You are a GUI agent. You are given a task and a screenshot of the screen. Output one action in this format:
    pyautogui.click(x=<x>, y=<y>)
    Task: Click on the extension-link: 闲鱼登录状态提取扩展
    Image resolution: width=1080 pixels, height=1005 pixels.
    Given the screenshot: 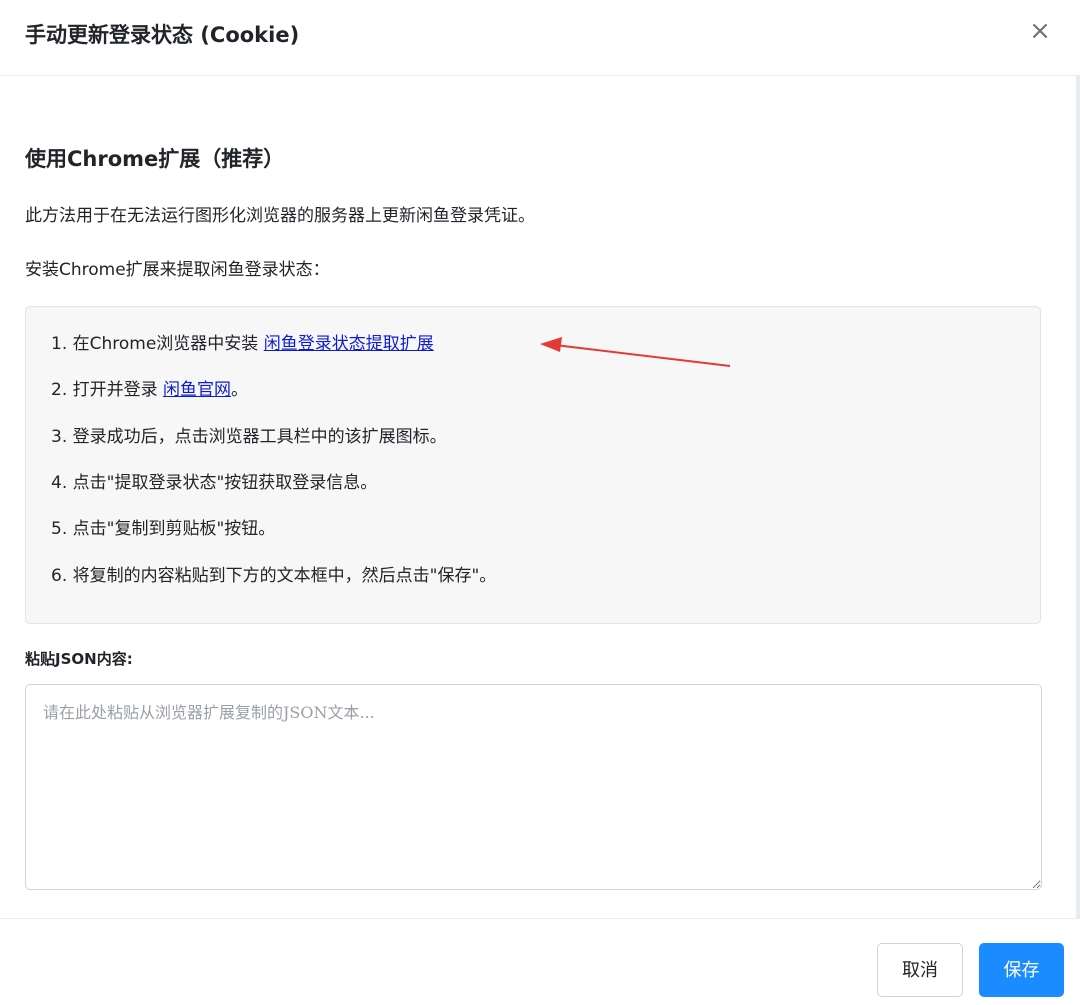 What is the action you would take?
    pyautogui.click(x=349, y=344)
    